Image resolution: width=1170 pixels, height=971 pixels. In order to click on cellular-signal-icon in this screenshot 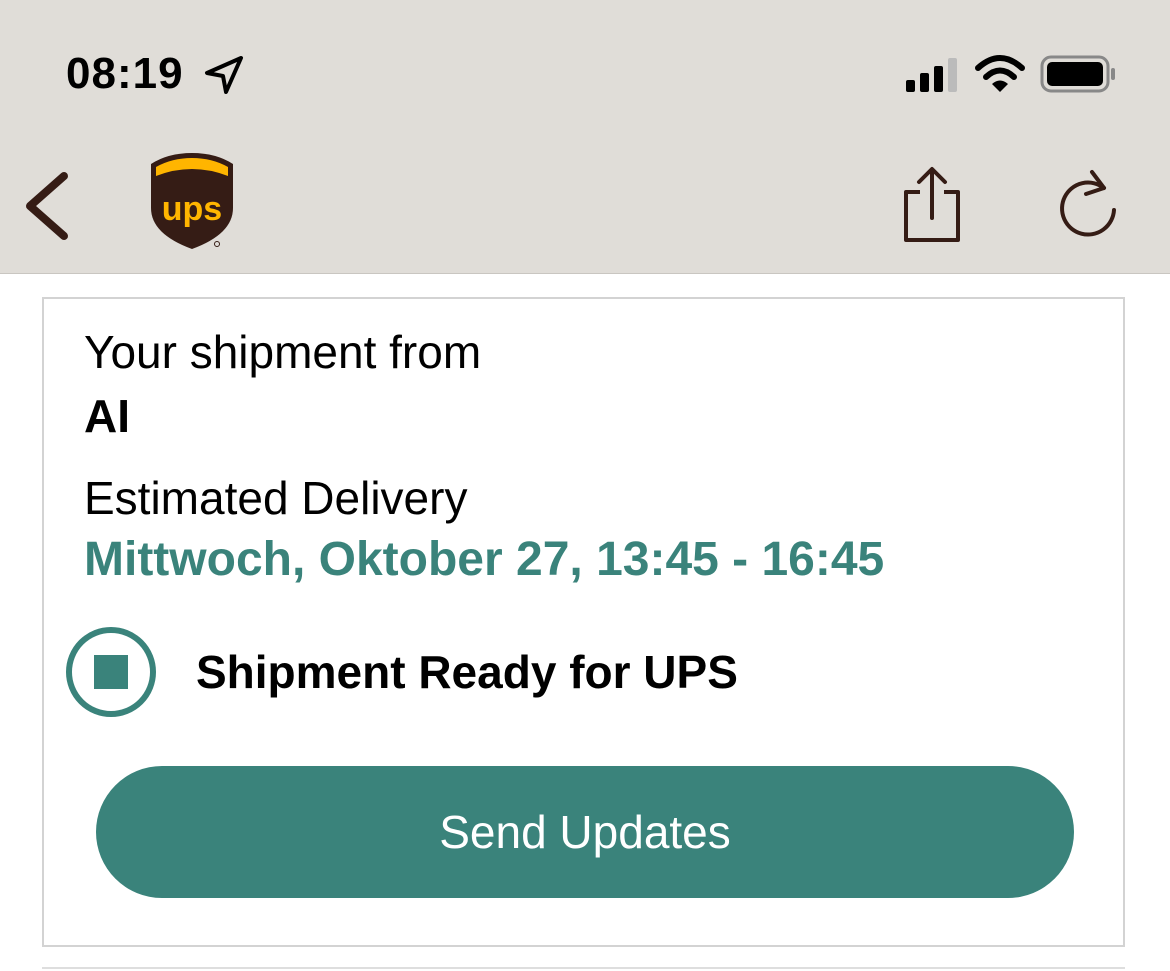, I will do `click(931, 75)`.